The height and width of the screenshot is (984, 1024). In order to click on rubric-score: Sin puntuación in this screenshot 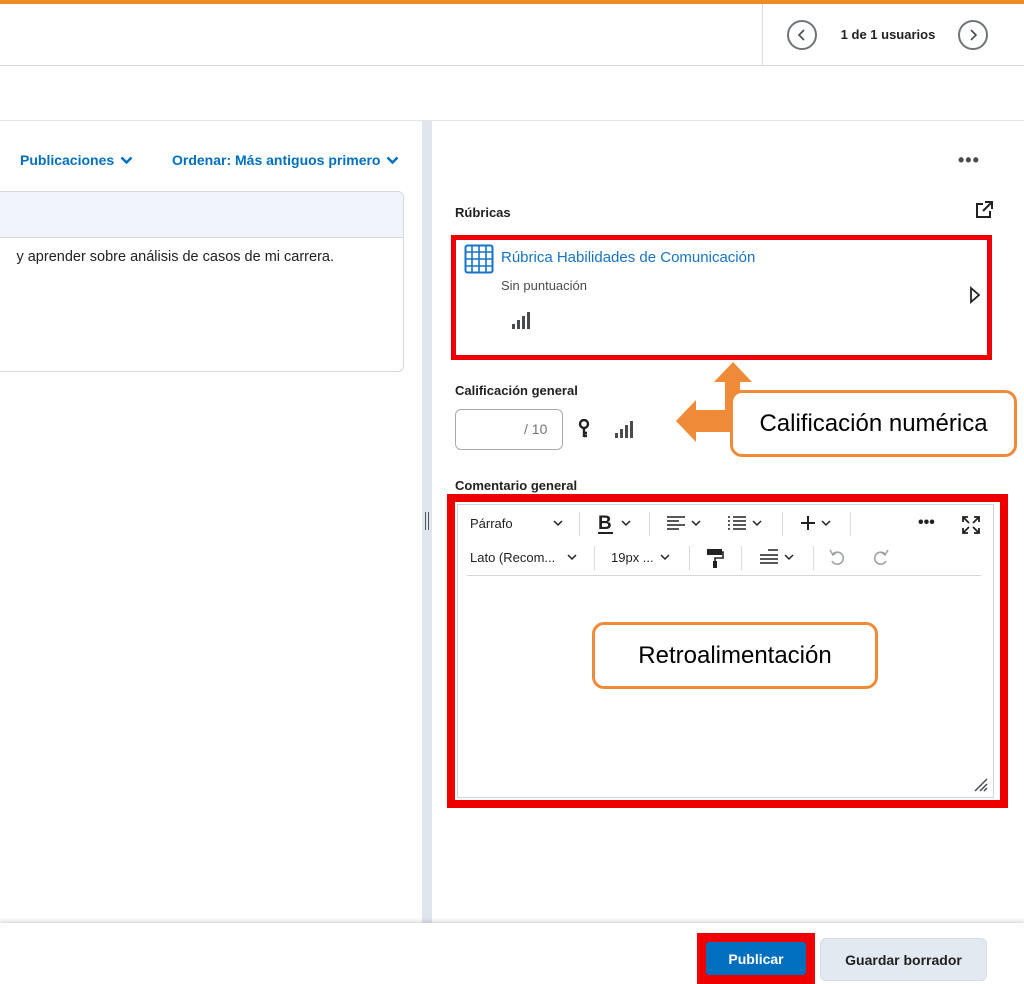, I will do `click(544, 285)`.